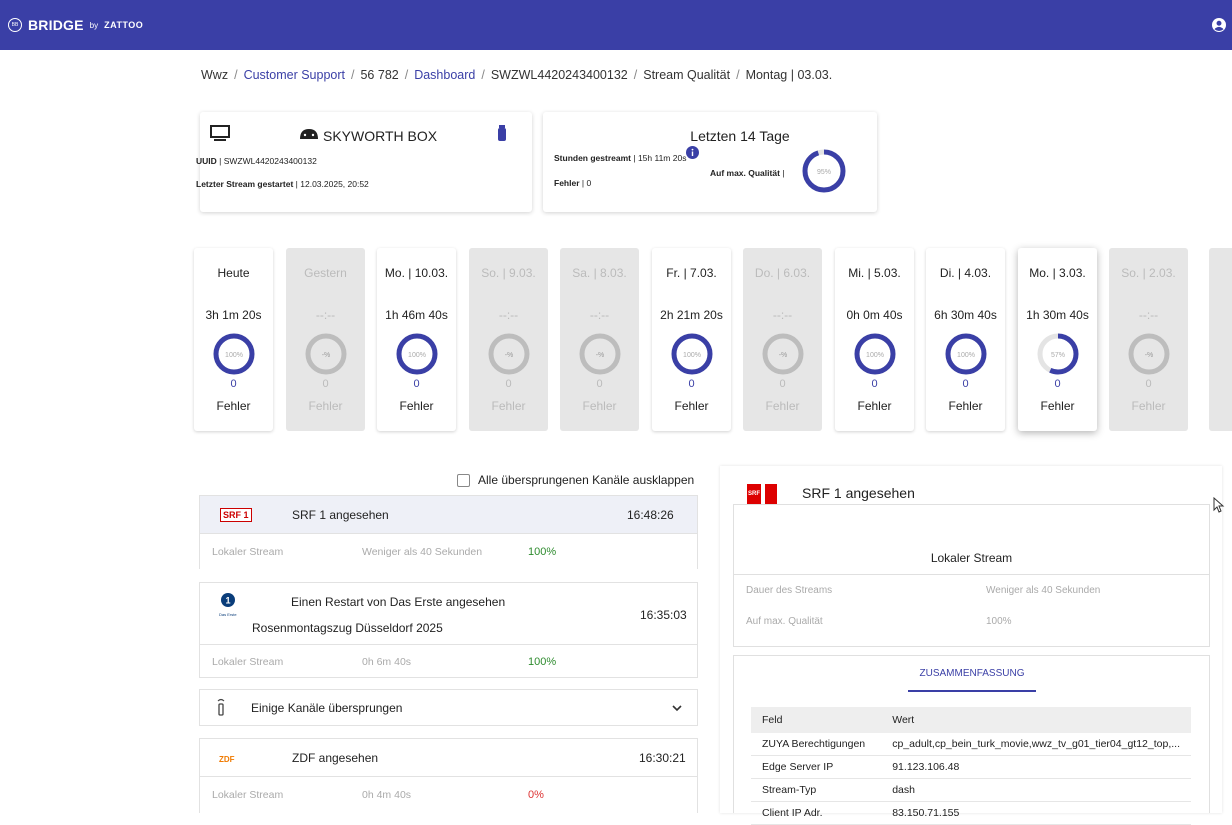 This screenshot has width=1232, height=825. Describe the element at coordinates (542, 551) in the screenshot. I see `event-quality: 100%` at that location.